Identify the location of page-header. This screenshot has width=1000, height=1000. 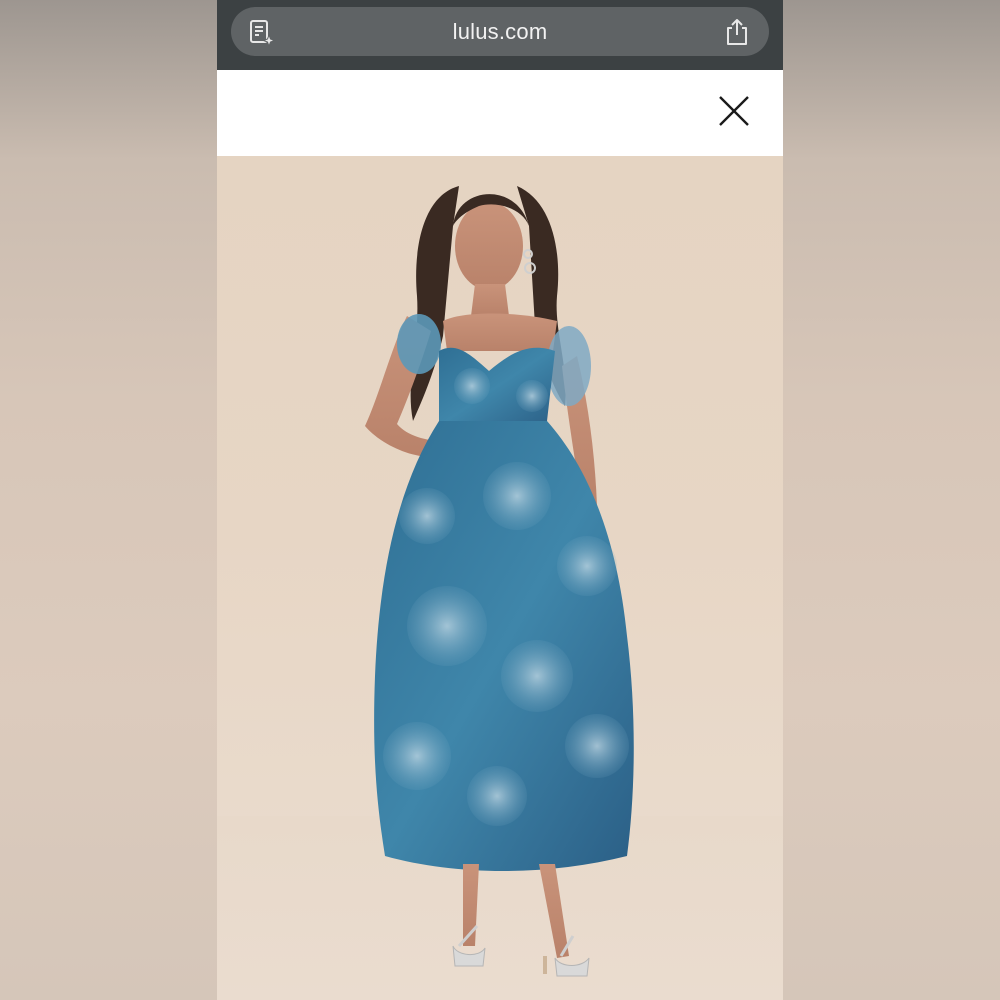
(500, 113).